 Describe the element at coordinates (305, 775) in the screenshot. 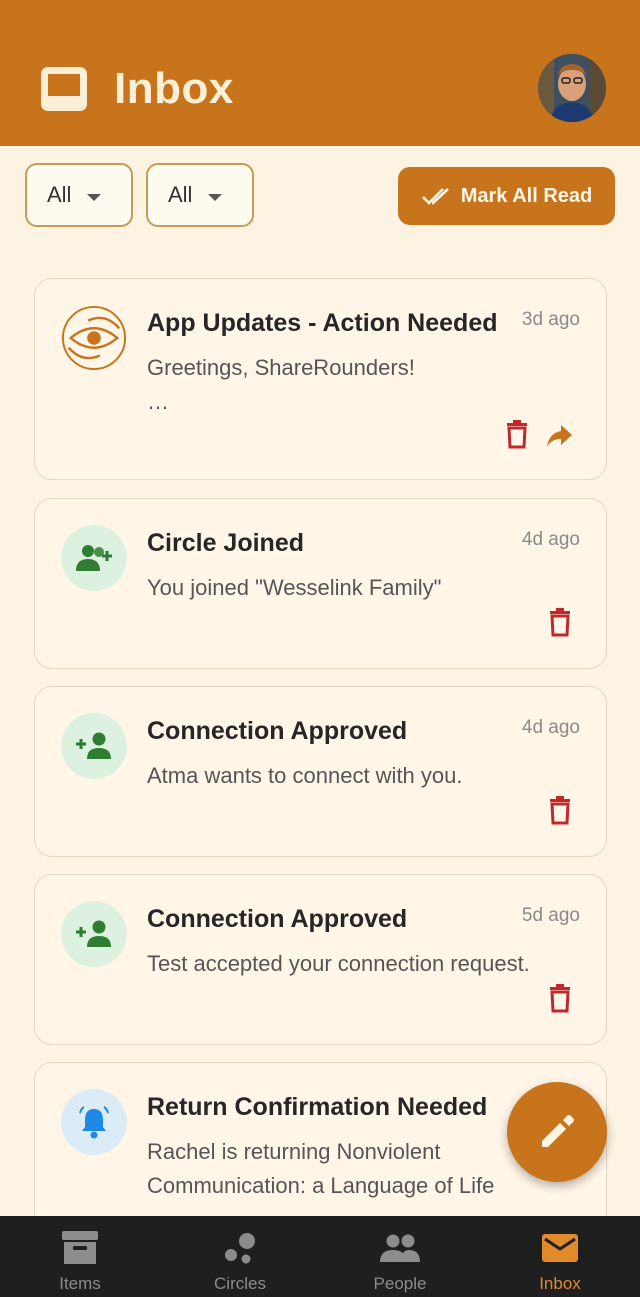

I see `notification-body: Atma wants to connect with you.` at that location.